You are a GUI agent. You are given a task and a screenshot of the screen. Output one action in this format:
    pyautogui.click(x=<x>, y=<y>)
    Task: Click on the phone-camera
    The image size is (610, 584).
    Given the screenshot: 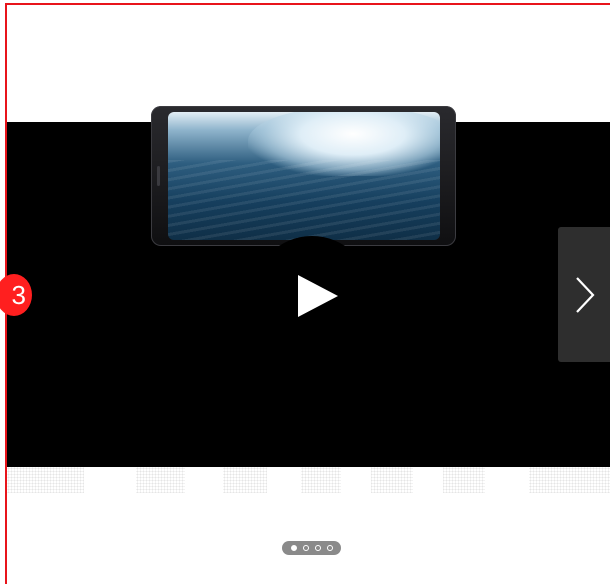 What is the action you would take?
    pyautogui.click(x=158, y=176)
    